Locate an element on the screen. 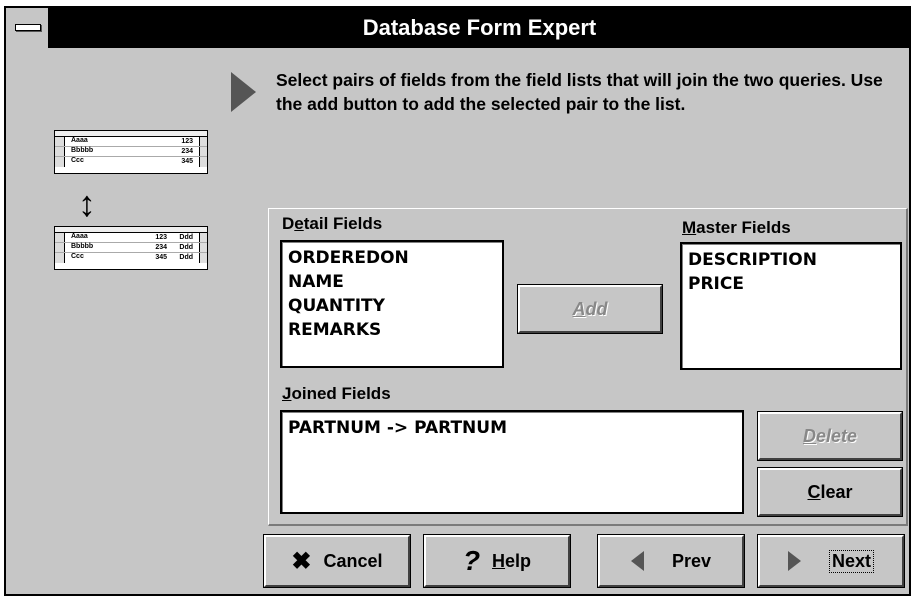  label-part: tail Fields is located at coordinates (343, 223).